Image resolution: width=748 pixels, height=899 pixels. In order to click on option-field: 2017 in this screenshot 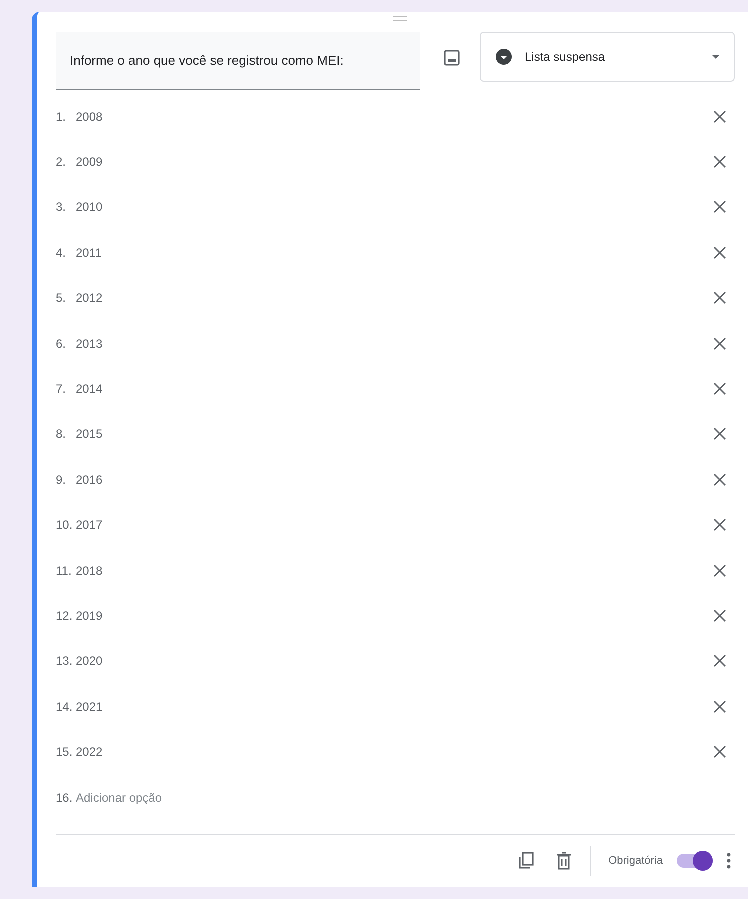, I will do `click(89, 525)`.